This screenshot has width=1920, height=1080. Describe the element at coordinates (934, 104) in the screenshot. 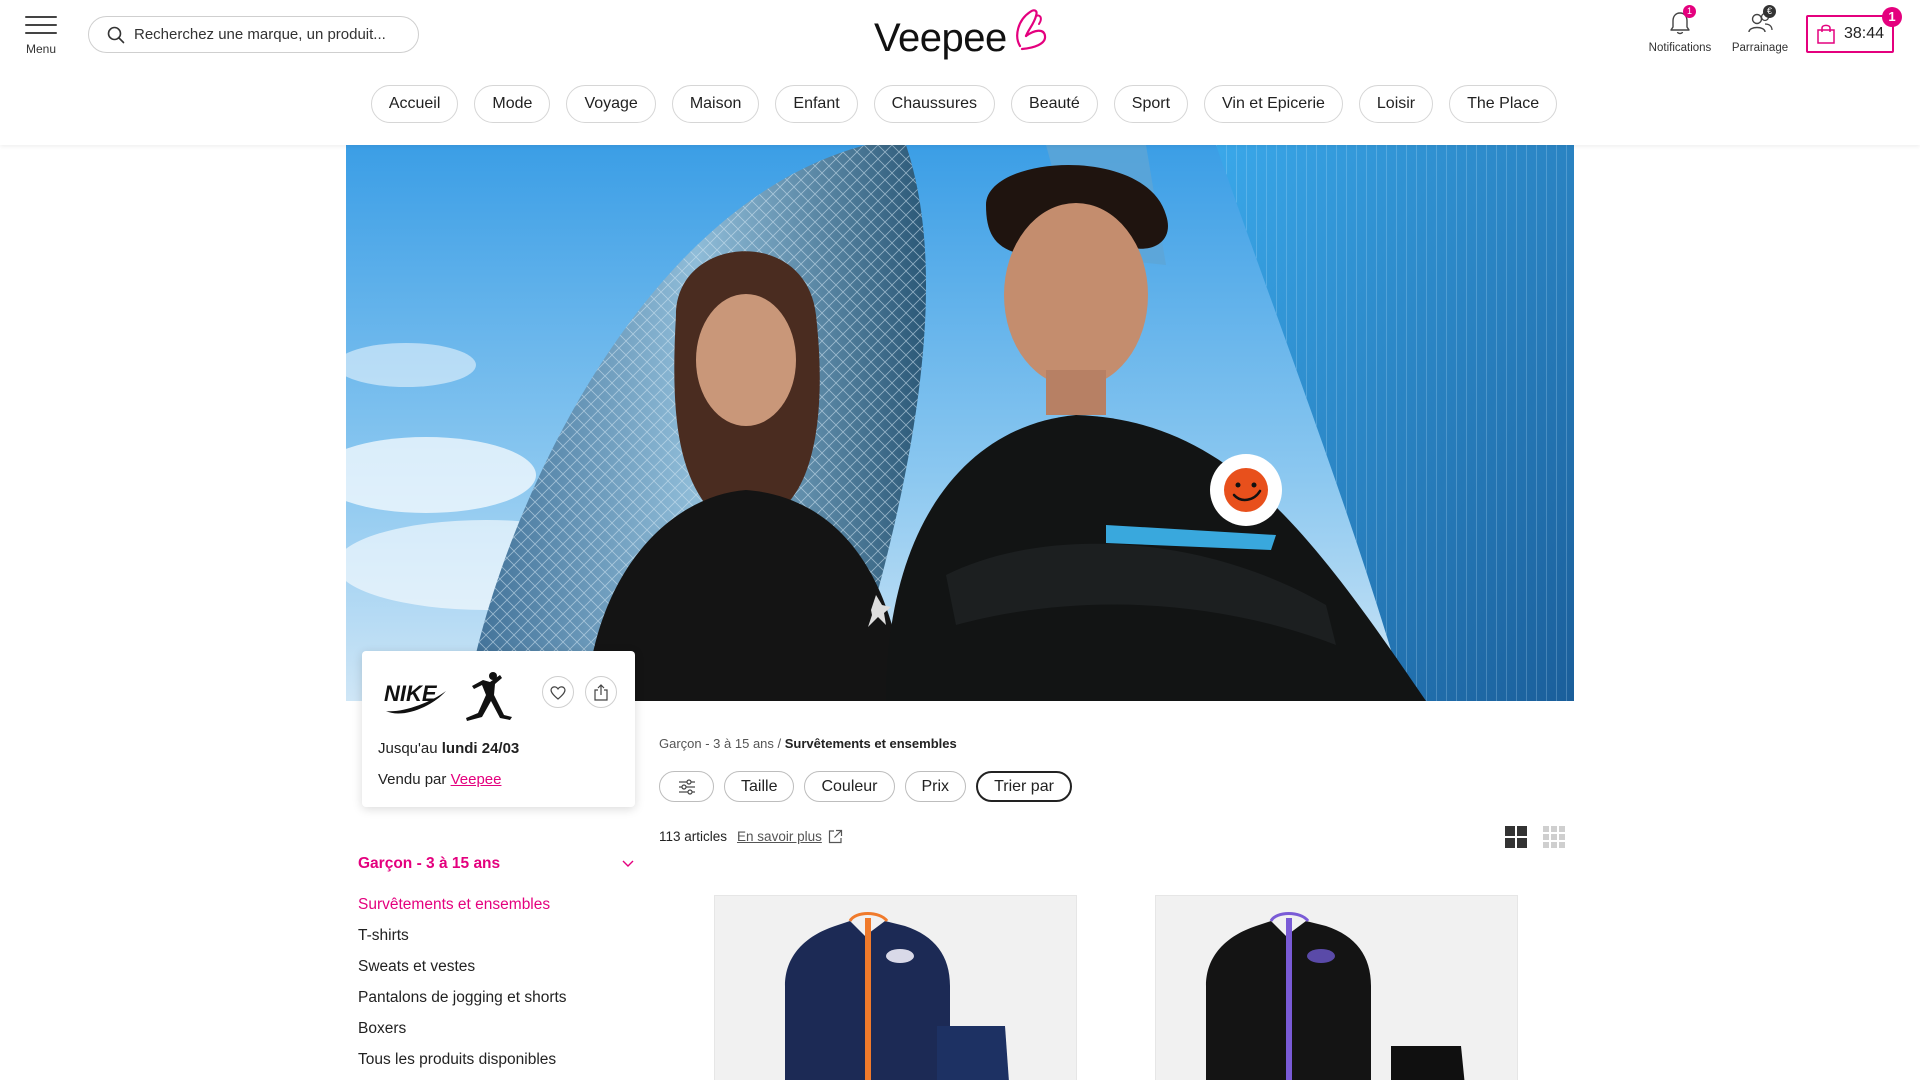

I see `nav-item-chaussures: Chaussures` at that location.